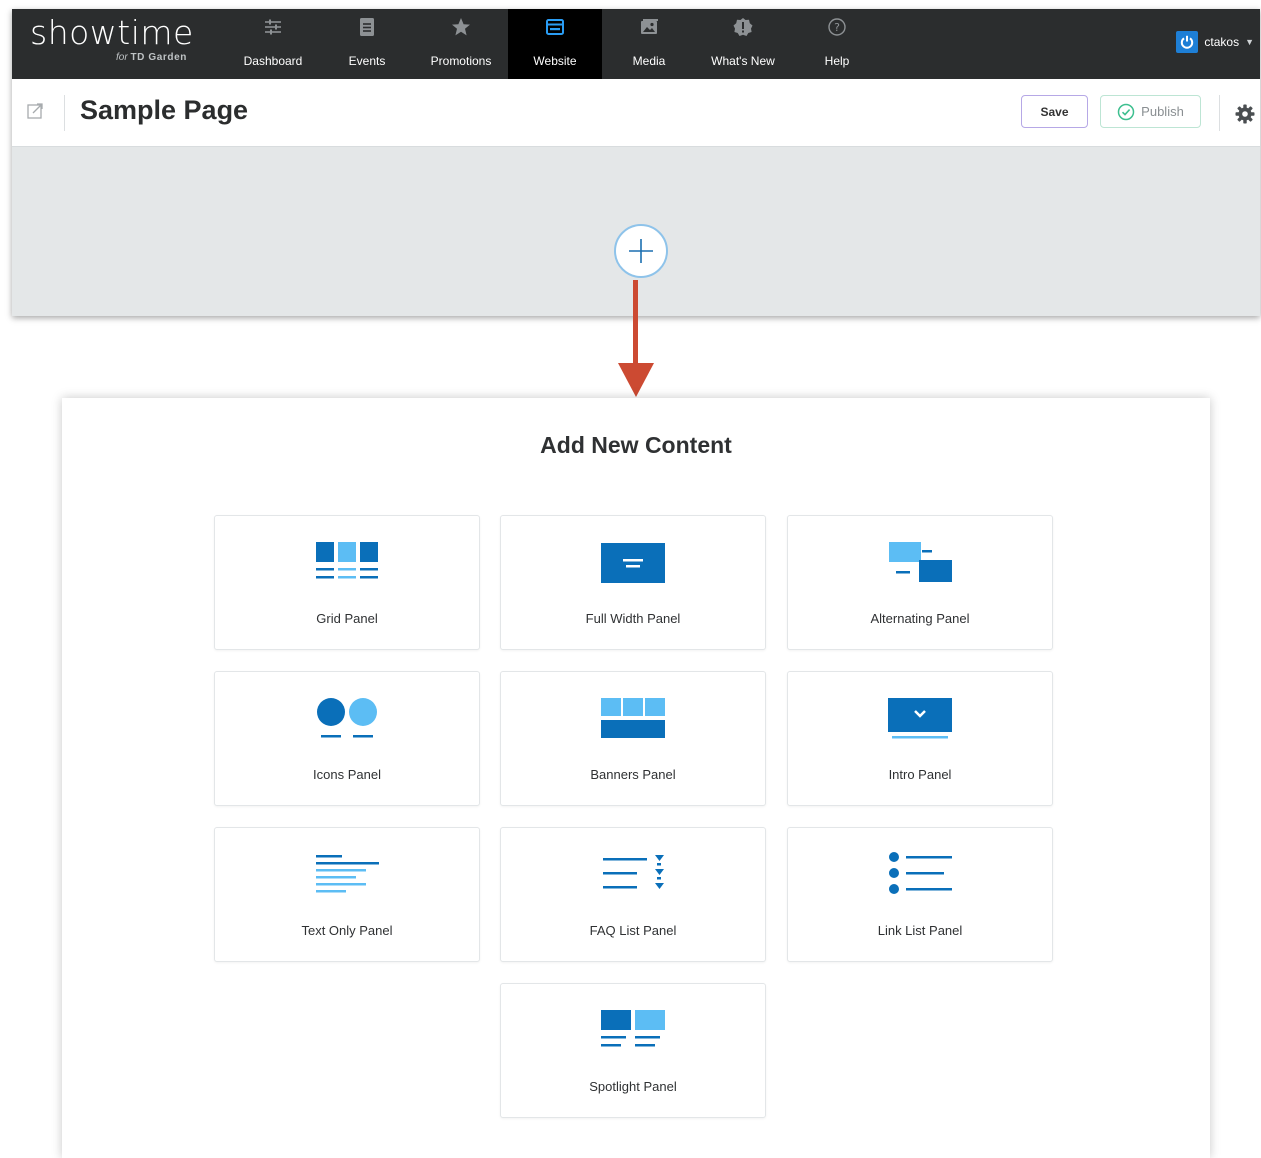 This screenshot has width=1261, height=1158. I want to click on nav-item-events: Events, so click(367, 44).